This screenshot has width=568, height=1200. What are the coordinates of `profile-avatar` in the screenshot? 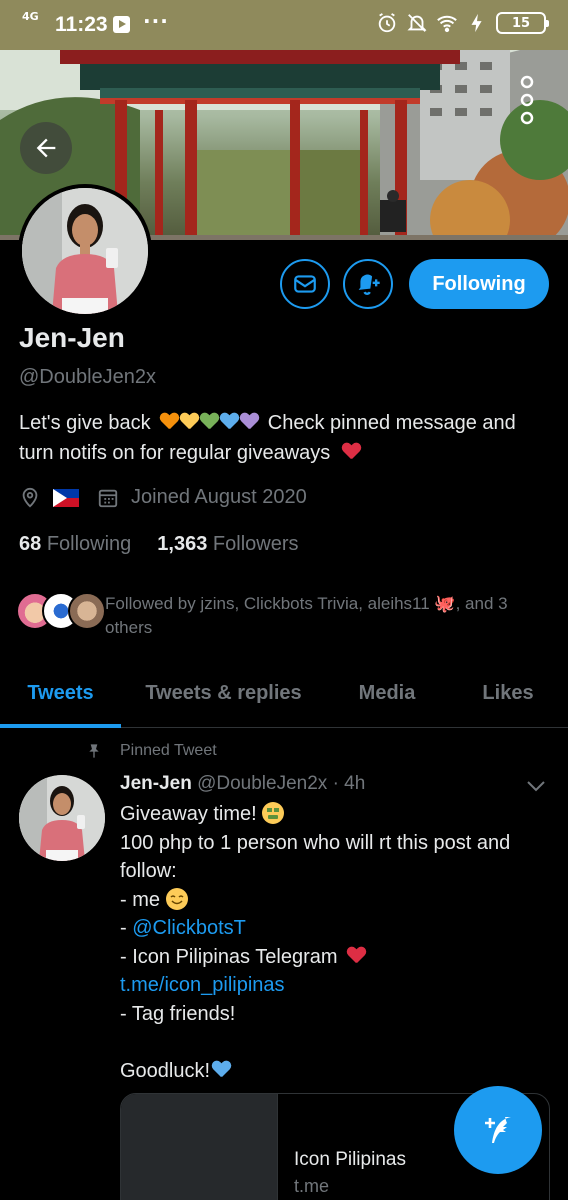 It's located at (85, 251).